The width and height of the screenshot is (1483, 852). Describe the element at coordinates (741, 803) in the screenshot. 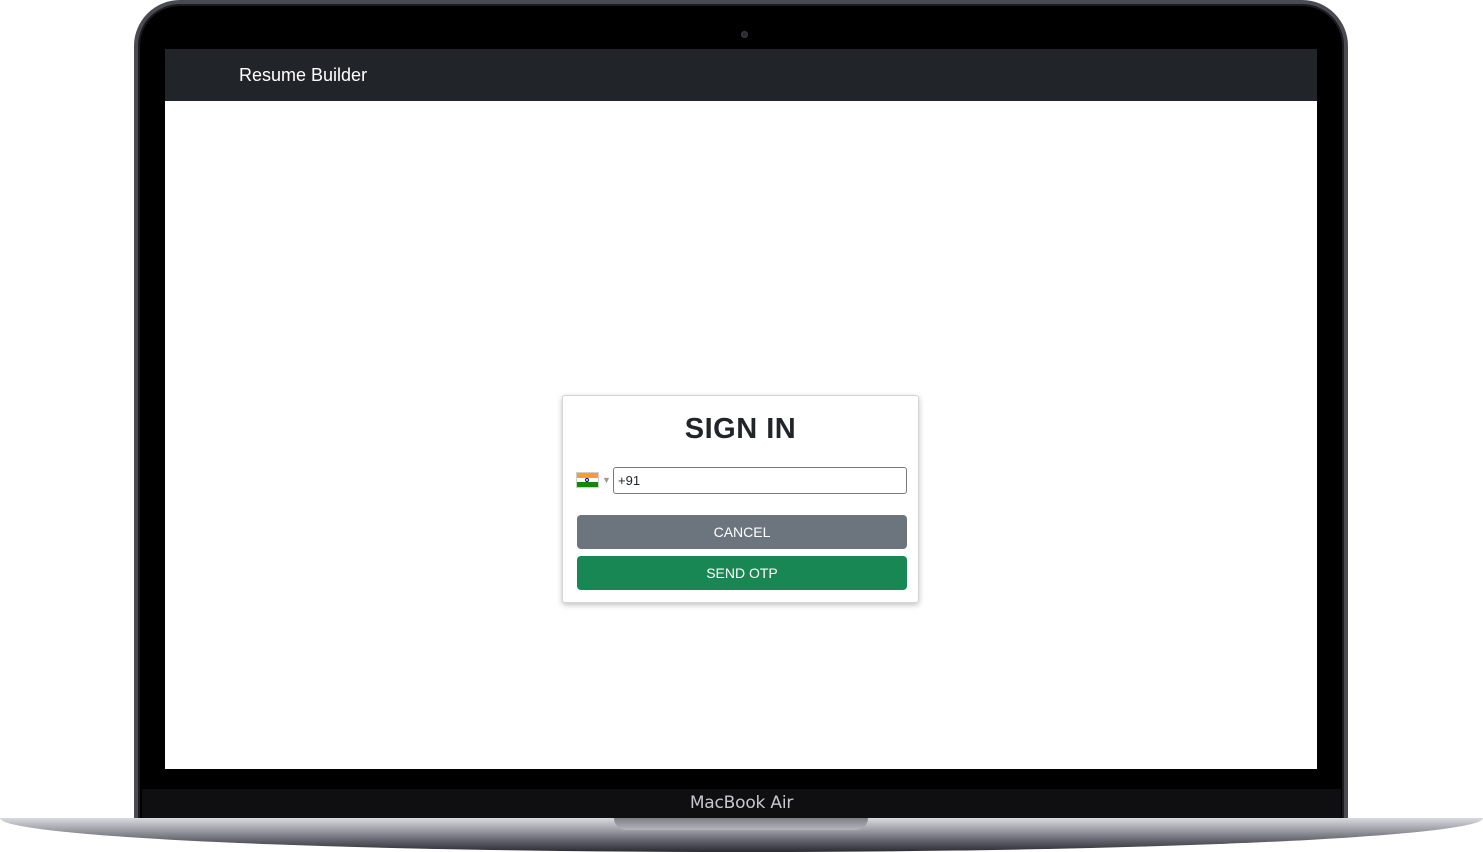

I see `device-brand-label: MacBook Air` at that location.